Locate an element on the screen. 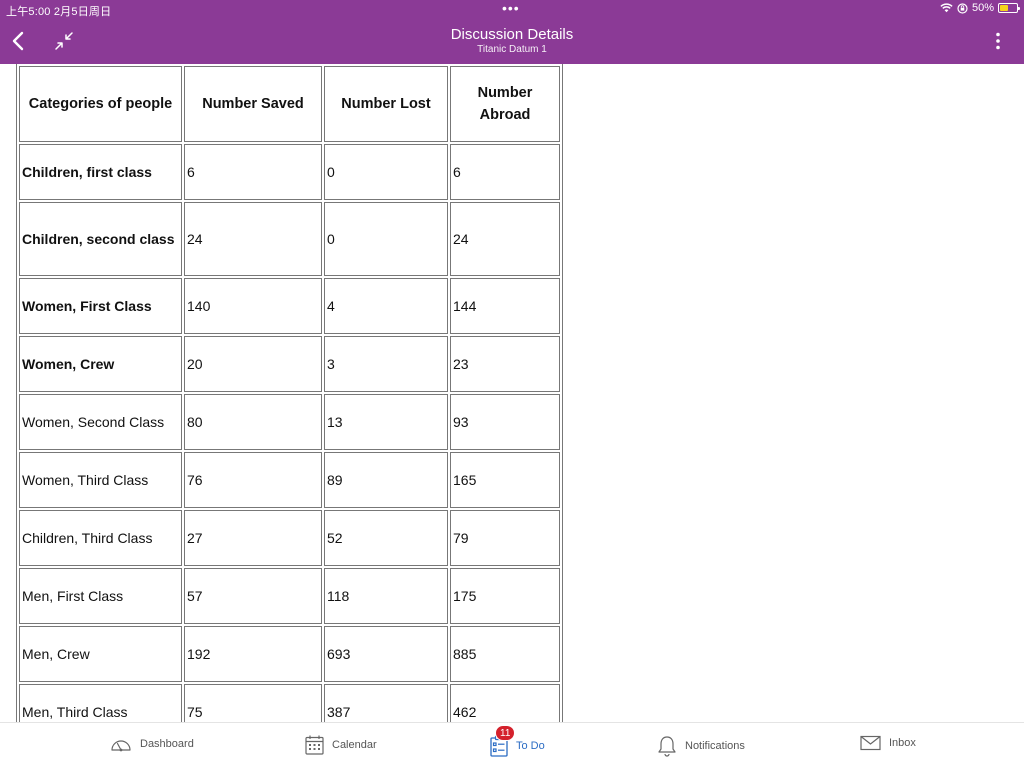  column-header: Number Abroad is located at coordinates (505, 104).